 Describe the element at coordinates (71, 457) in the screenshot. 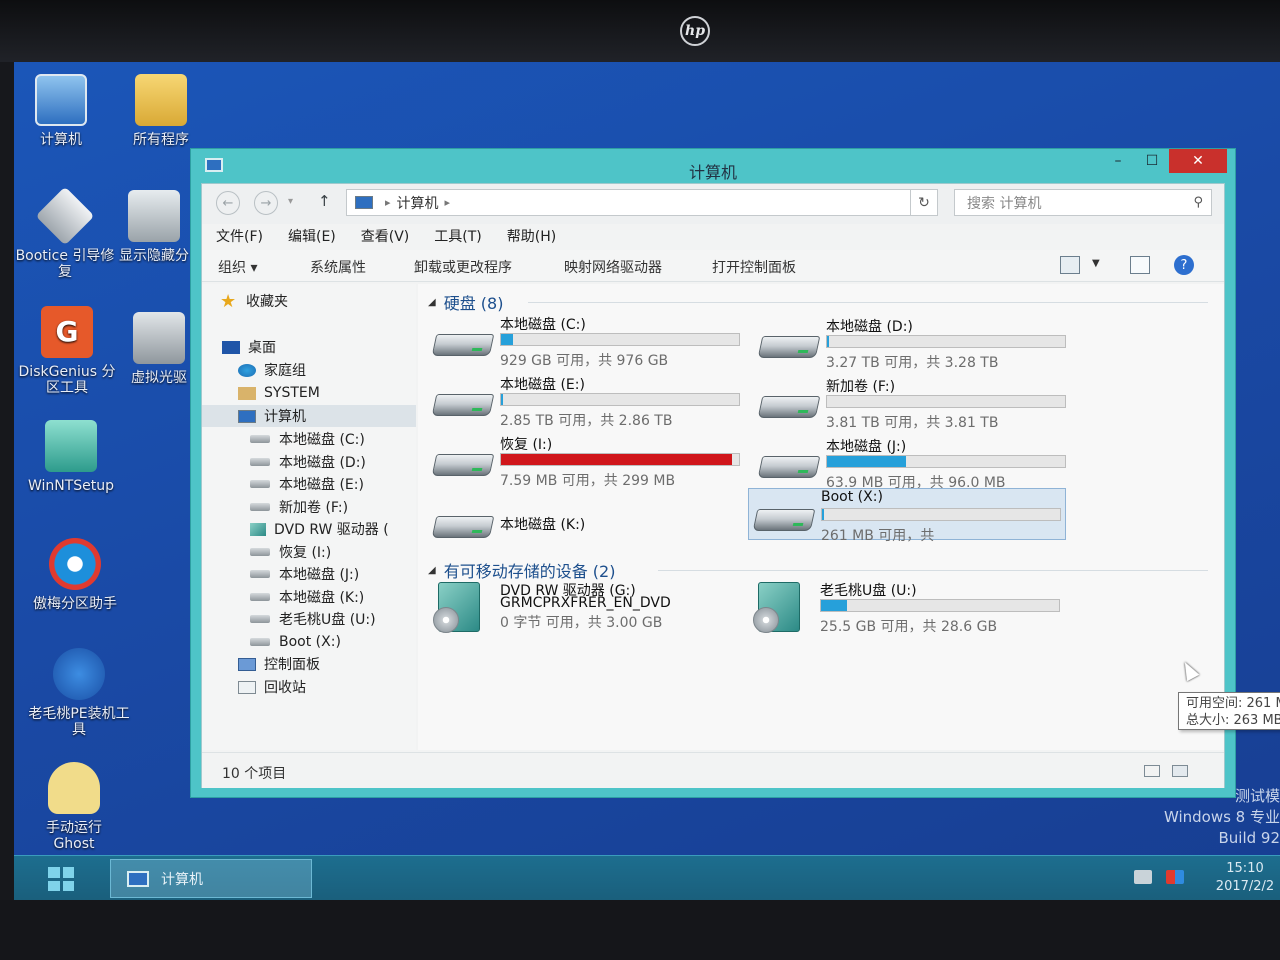

I see `desktop-icon-winntsetup: WinNTSetup` at that location.